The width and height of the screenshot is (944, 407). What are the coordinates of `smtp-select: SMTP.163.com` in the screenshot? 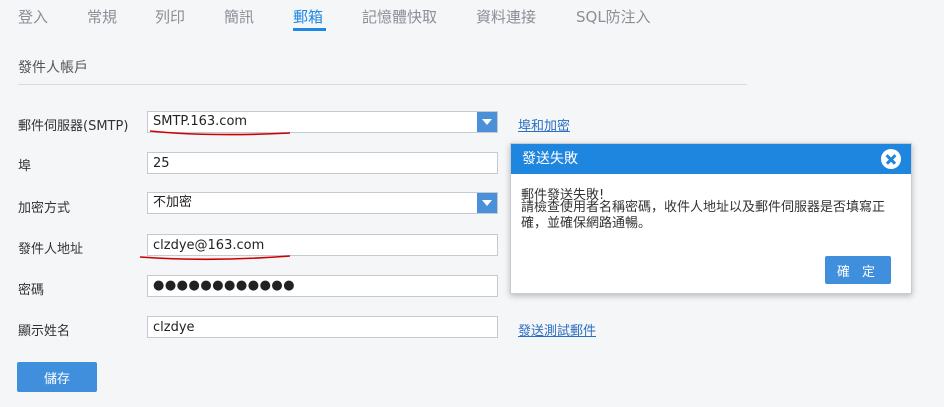 It's located at (322, 122).